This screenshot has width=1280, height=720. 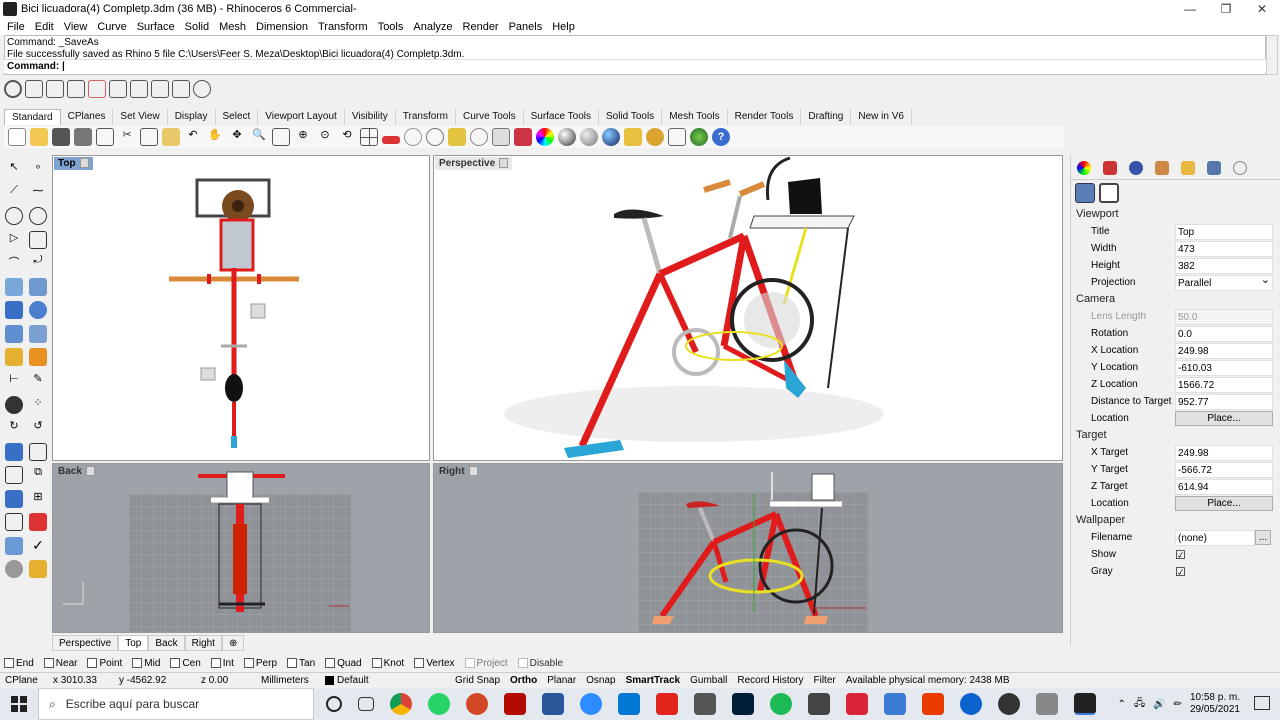 I want to click on osnap-mid: Mid, so click(x=146, y=663).